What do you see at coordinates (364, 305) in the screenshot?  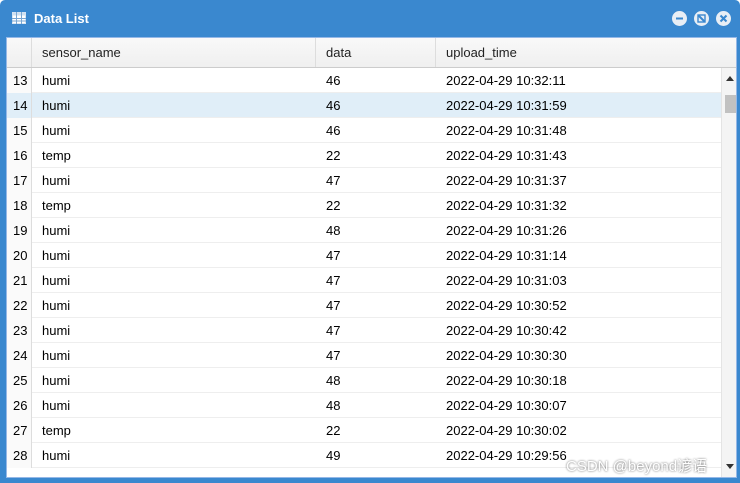 I see `table-row: 22 humi 47 2022-04-29 10:30:52` at bounding box center [364, 305].